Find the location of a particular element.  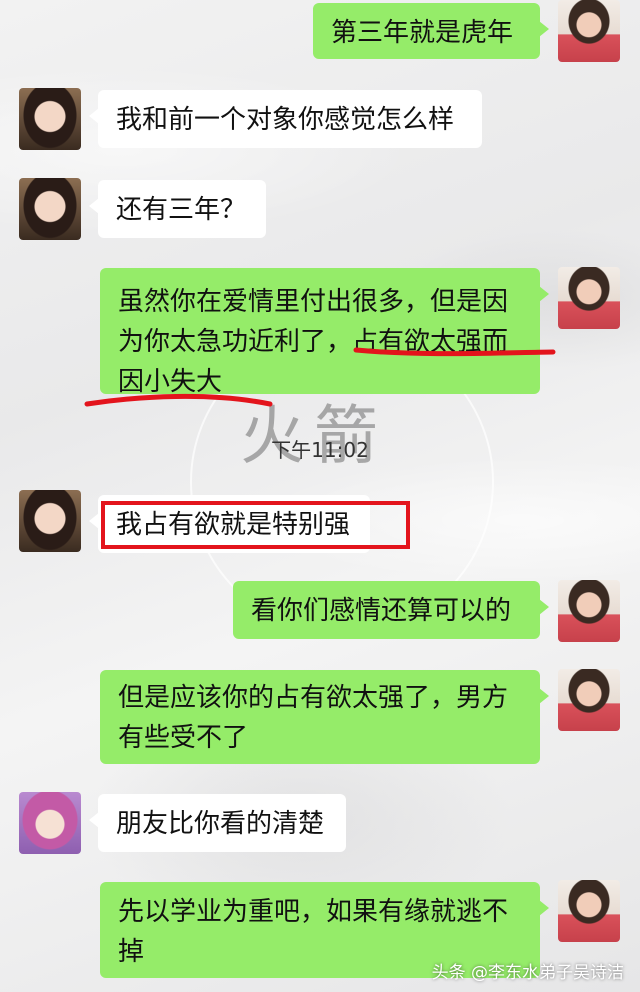

message-bubble-received: 还有三年？ is located at coordinates (177, 209).